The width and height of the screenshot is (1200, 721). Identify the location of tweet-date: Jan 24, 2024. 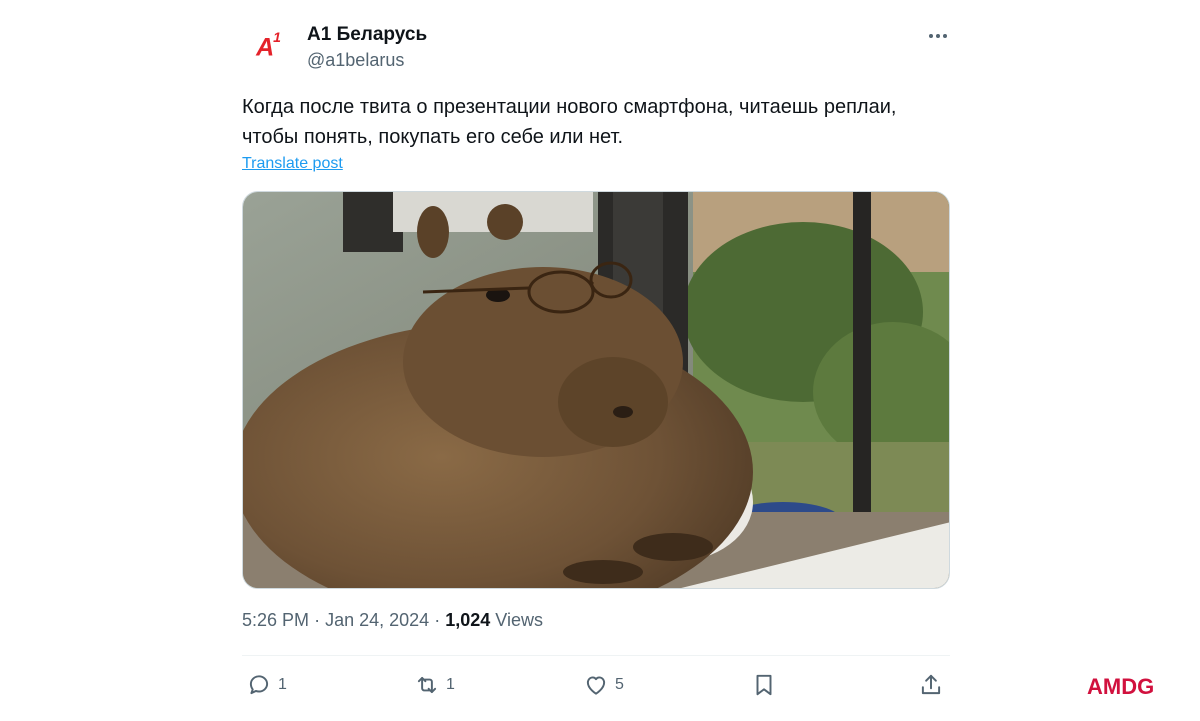
(377, 620).